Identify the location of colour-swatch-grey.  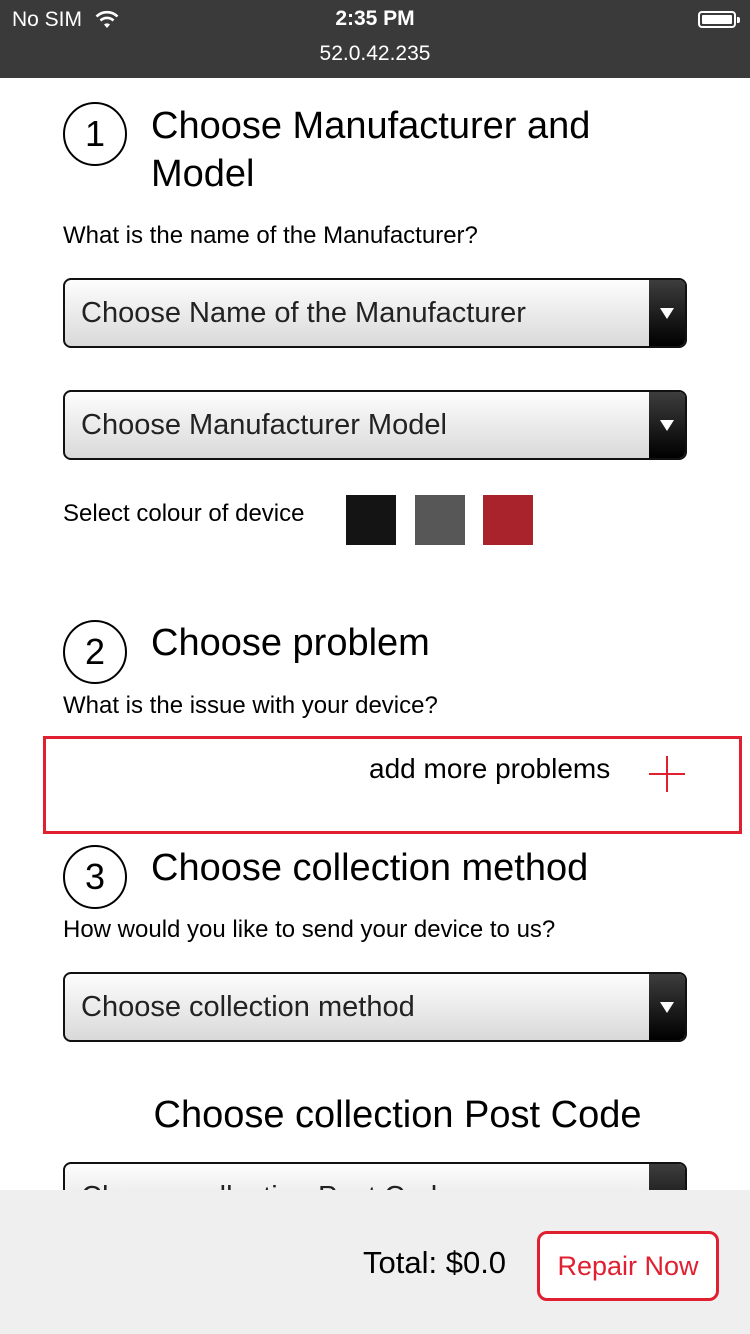
(440, 520).